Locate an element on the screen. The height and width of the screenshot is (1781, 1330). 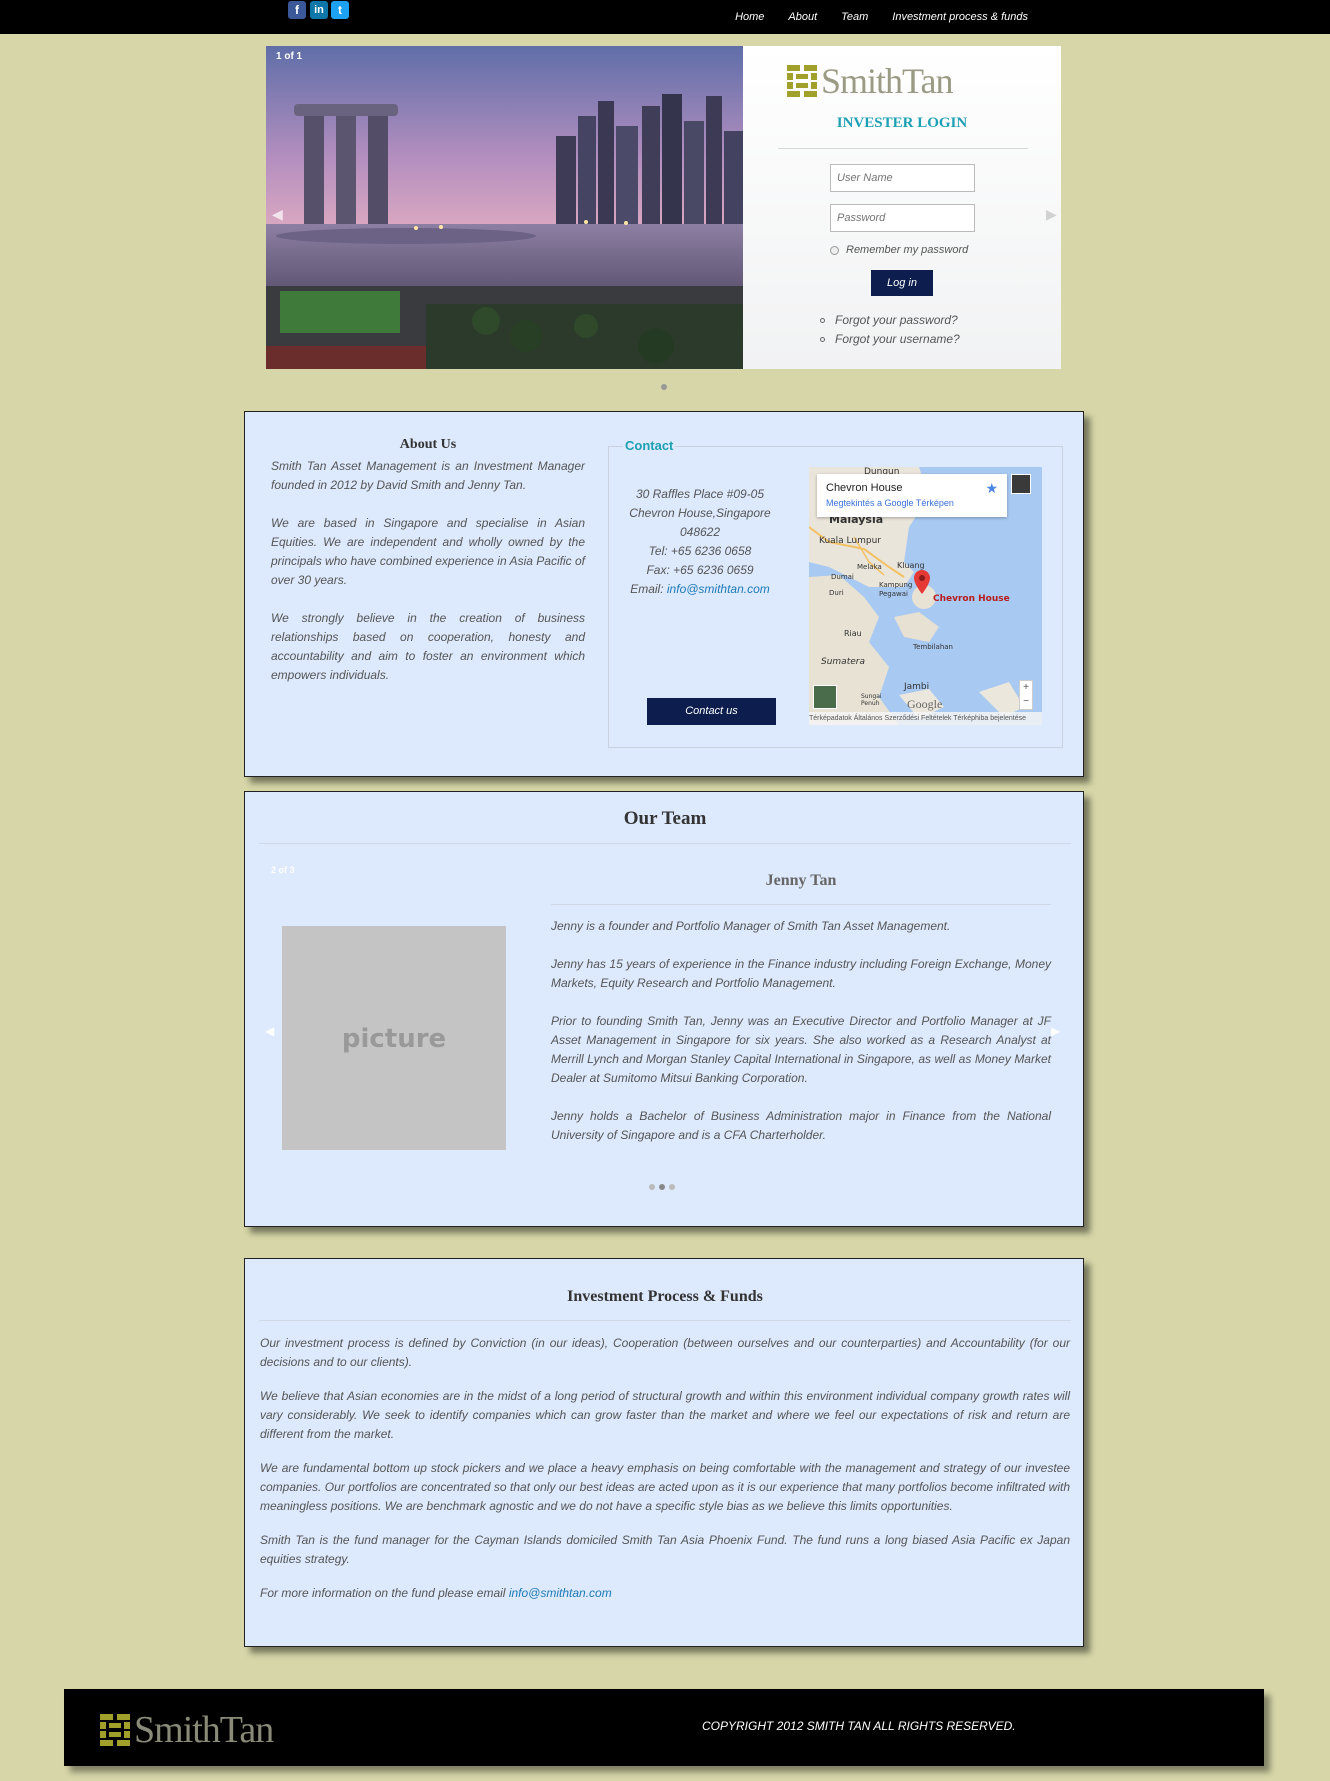
nav-about: About is located at coordinates (802, 17).